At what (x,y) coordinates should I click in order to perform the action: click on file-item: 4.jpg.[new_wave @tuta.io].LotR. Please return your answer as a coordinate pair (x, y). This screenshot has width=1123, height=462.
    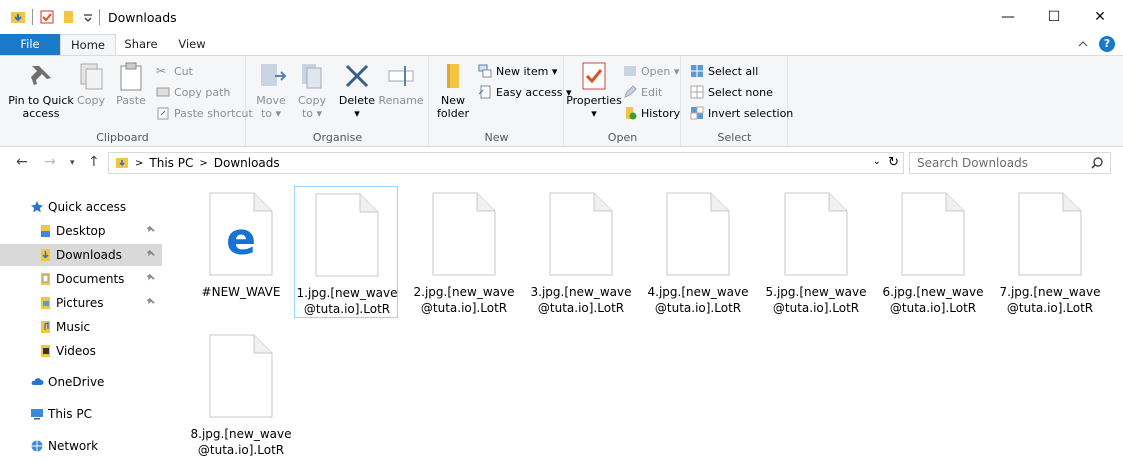
    Looking at the image, I should click on (698, 252).